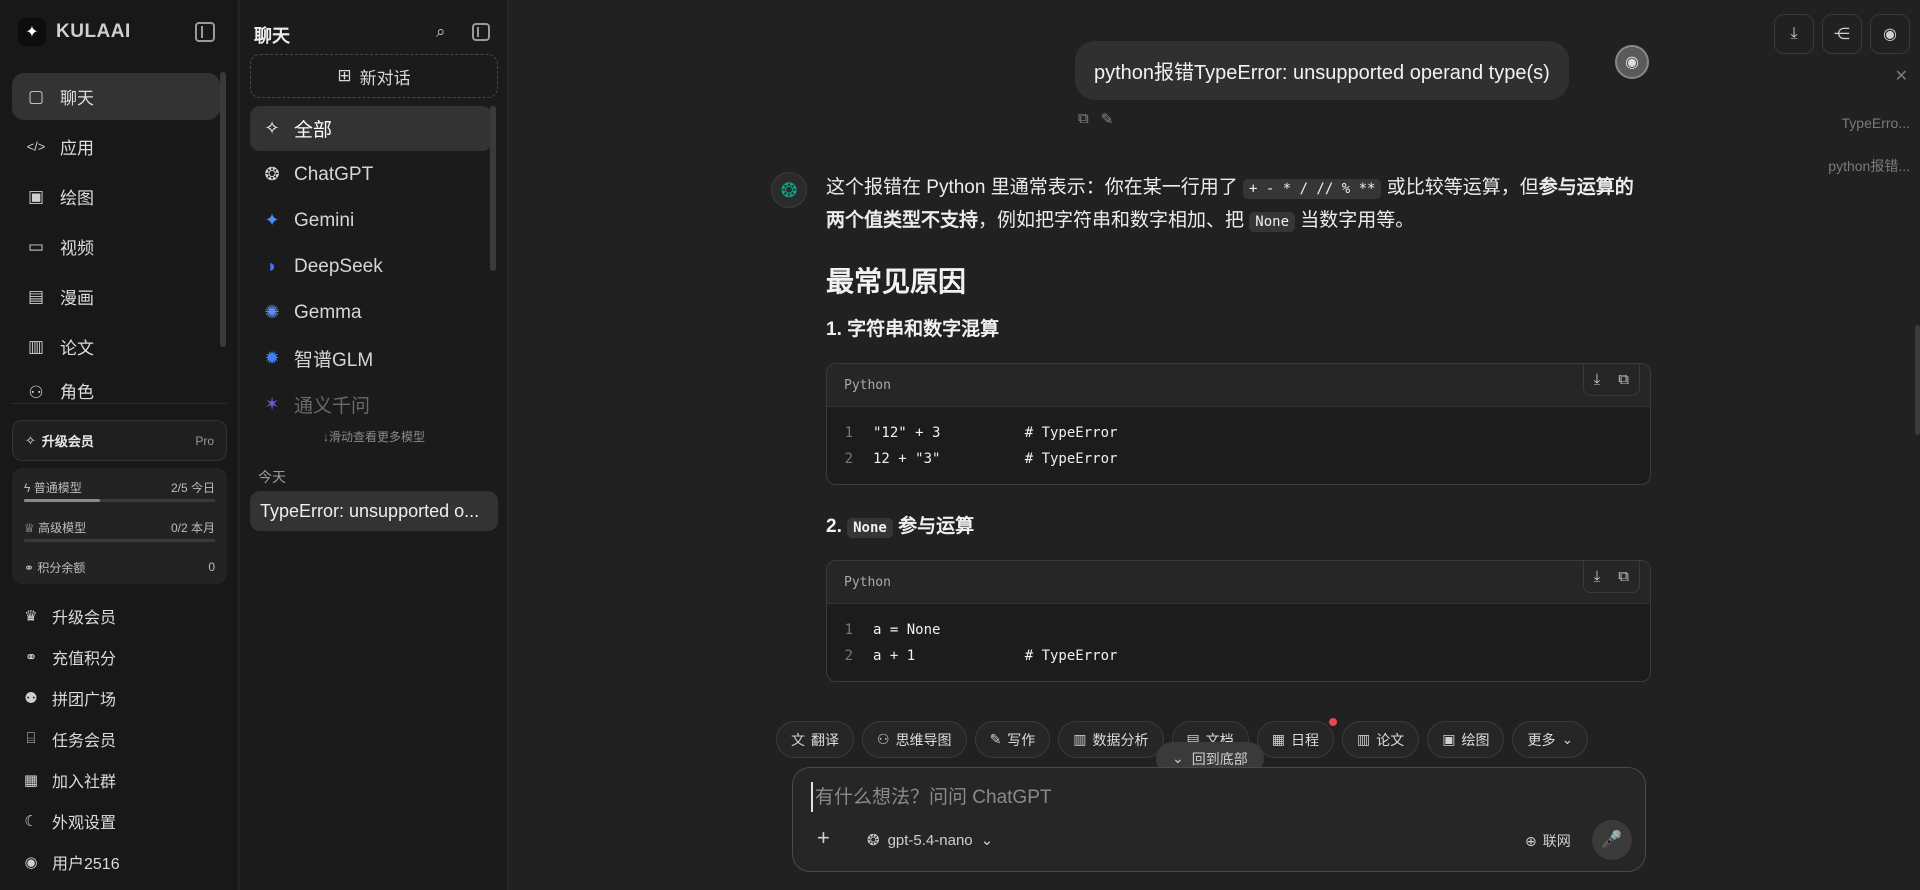  I want to click on nav-item-drawing: ▣ 绘图, so click(116, 196).